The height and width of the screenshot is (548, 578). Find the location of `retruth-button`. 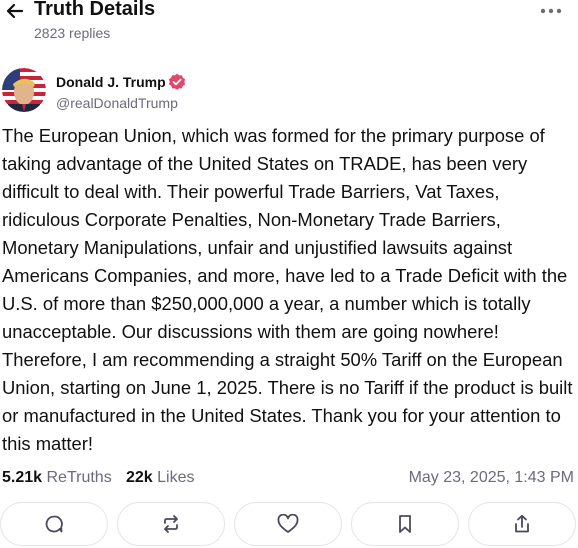

retruth-button is located at coordinates (171, 524).